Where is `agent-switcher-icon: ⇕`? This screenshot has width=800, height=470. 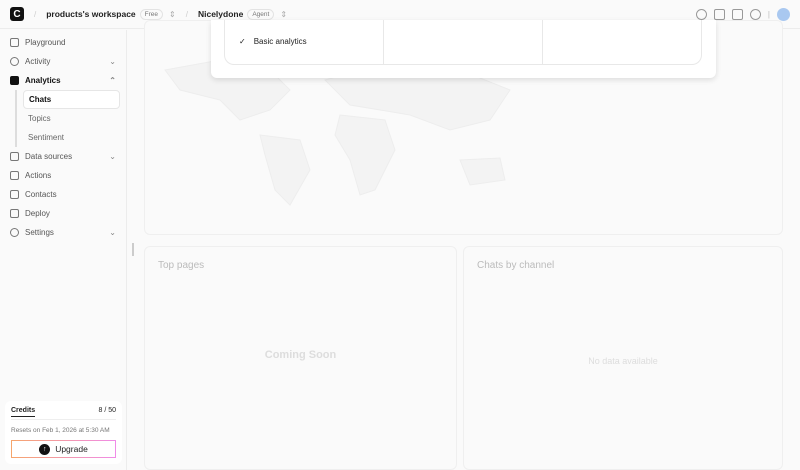 agent-switcher-icon: ⇕ is located at coordinates (283, 14).